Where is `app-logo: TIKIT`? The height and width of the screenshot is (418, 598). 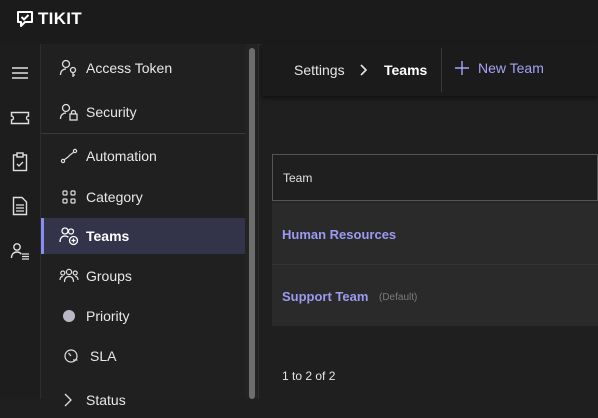
app-logo: TIKIT is located at coordinates (49, 19).